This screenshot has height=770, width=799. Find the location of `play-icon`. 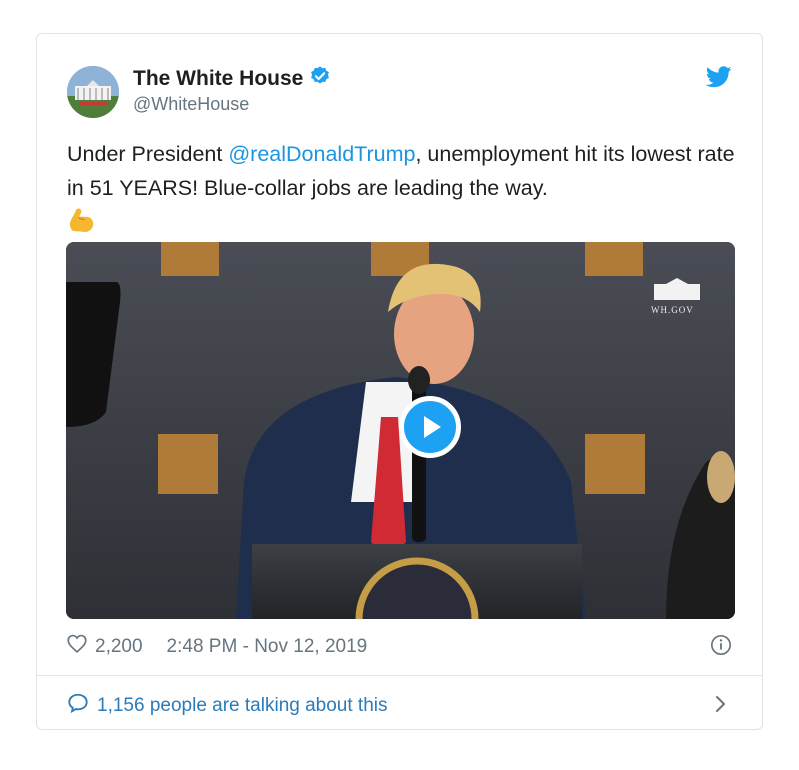

play-icon is located at coordinates (432, 427).